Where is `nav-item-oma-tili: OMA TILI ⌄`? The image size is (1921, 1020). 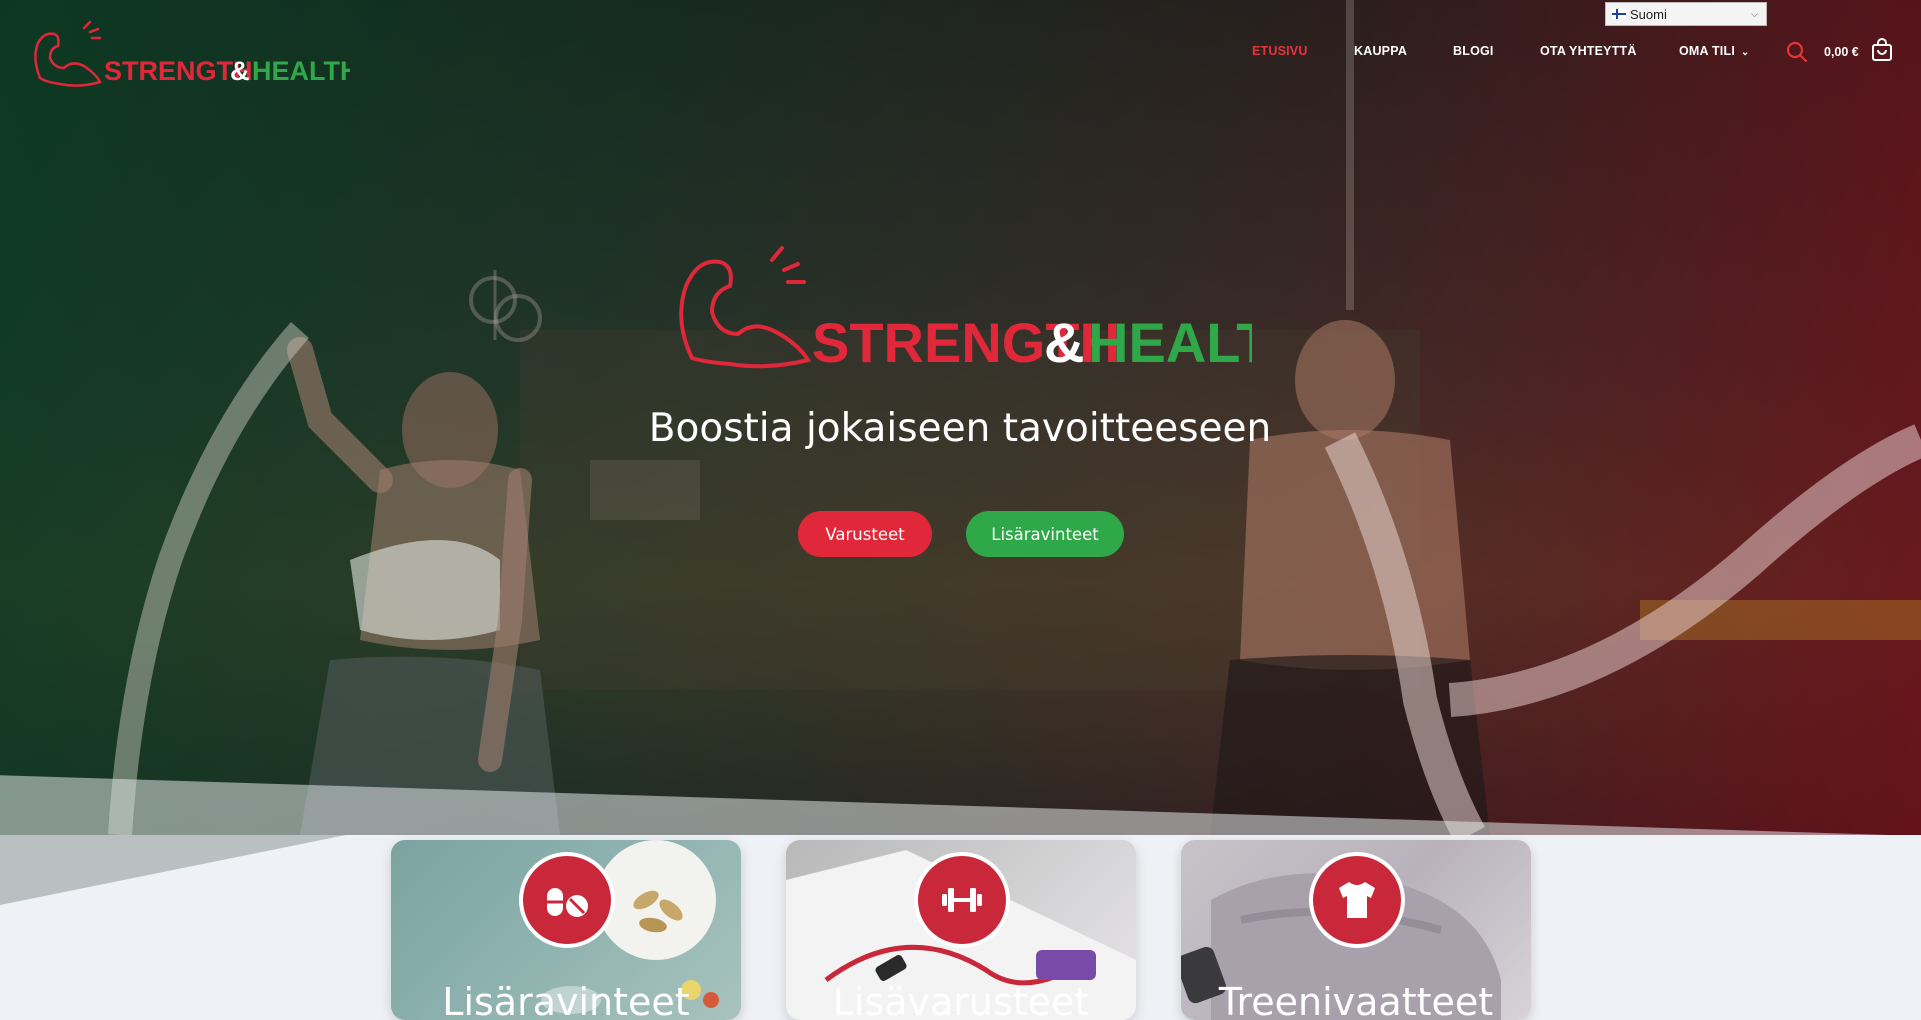
nav-item-oma-tili: OMA TILI ⌄ is located at coordinates (1714, 51).